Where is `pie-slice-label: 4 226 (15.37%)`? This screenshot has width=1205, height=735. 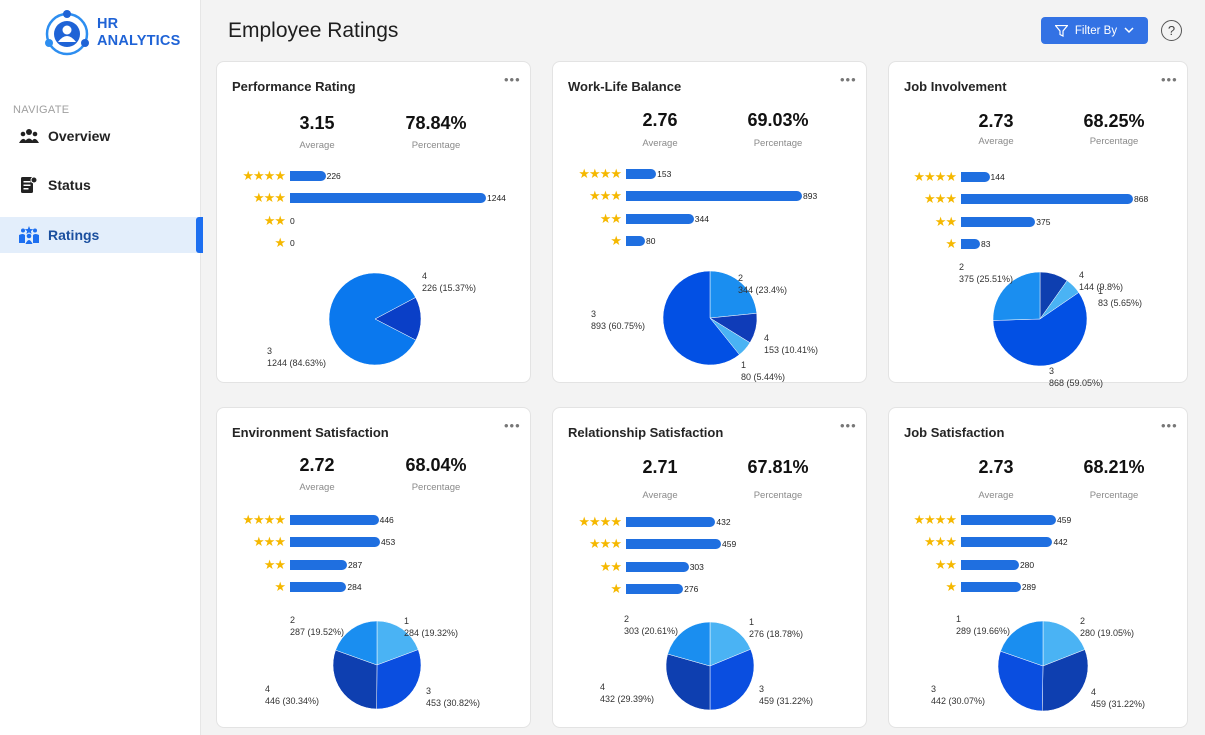 pie-slice-label: 4 226 (15.37%) is located at coordinates (449, 282).